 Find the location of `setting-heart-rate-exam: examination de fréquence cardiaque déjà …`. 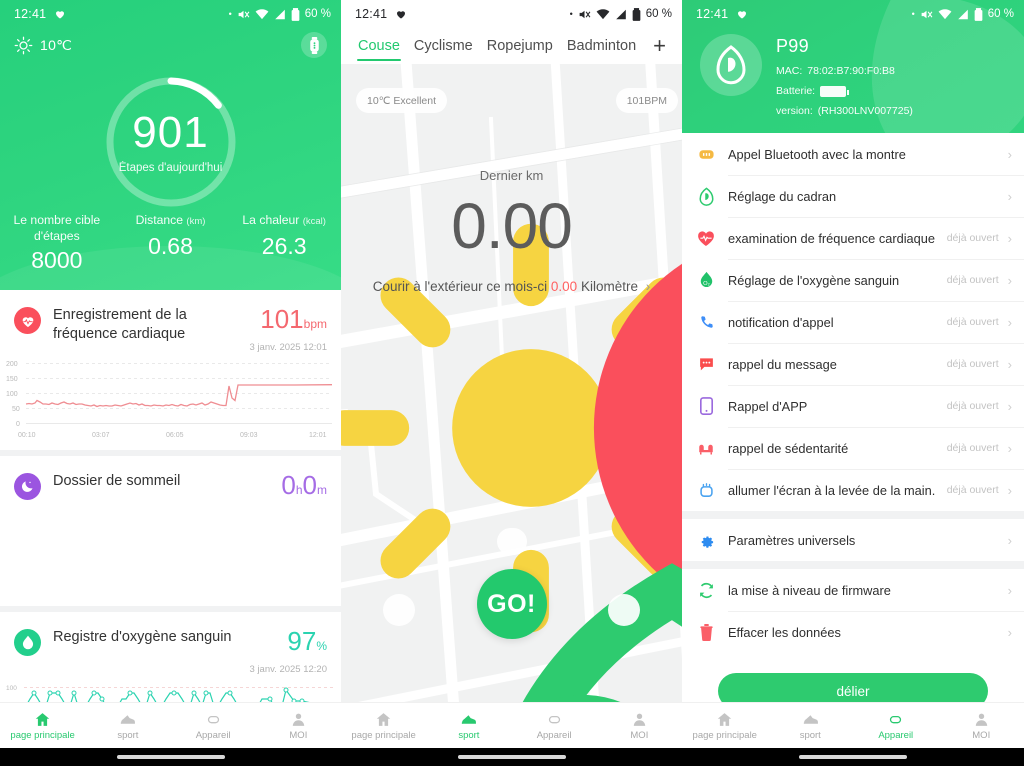

setting-heart-rate-exam: examination de fréquence cardiaque déjà … is located at coordinates (853, 238).